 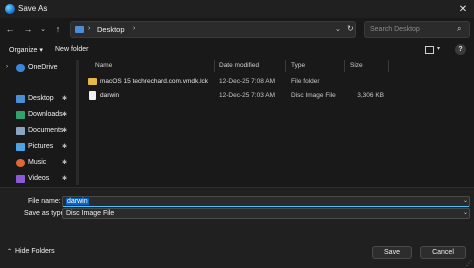 What do you see at coordinates (10, 252) in the screenshot?
I see `chevron-up-icon: ⌃` at bounding box center [10, 252].